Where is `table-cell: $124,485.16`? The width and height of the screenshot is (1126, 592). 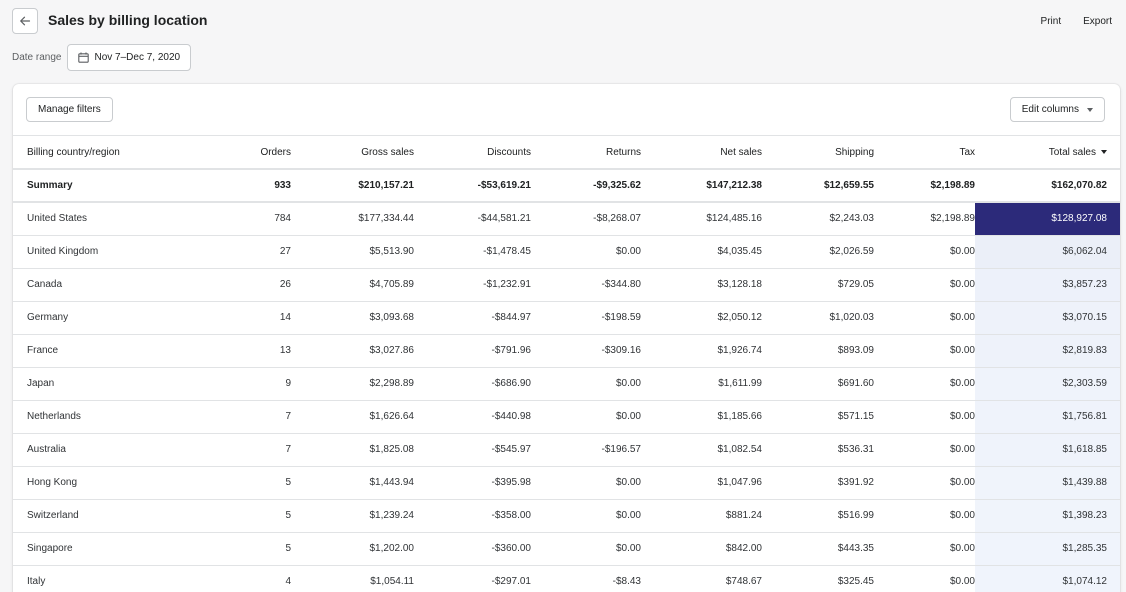 table-cell: $124,485.16 is located at coordinates (701, 219).